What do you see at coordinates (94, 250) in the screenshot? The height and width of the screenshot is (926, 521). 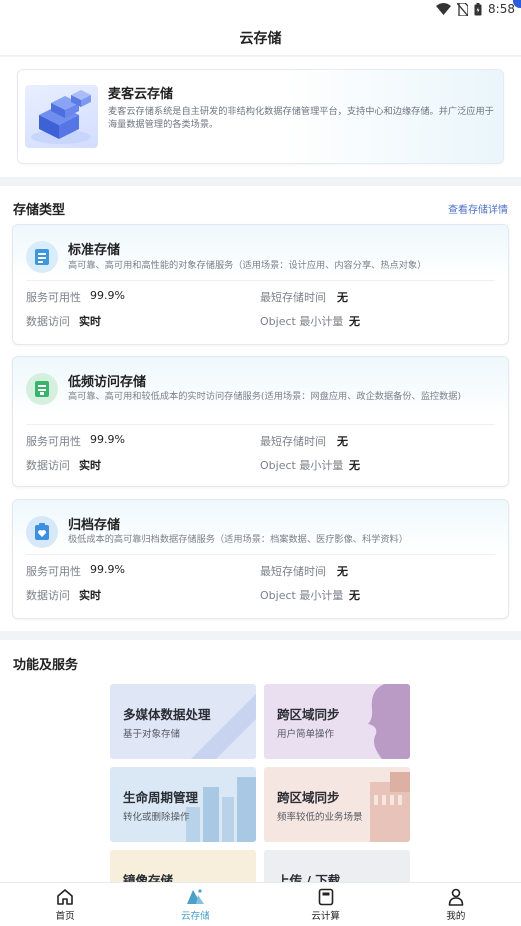 I see `storage-card-name: 标准存储` at bounding box center [94, 250].